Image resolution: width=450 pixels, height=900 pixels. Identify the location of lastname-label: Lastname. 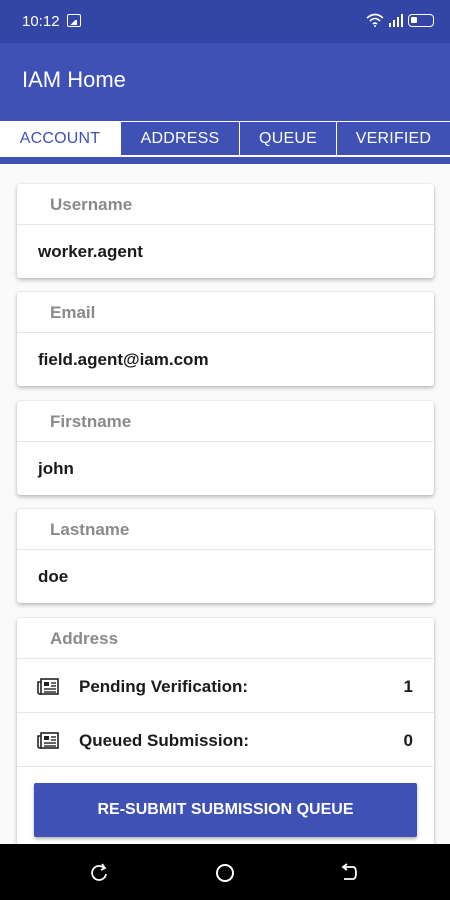
(225, 529).